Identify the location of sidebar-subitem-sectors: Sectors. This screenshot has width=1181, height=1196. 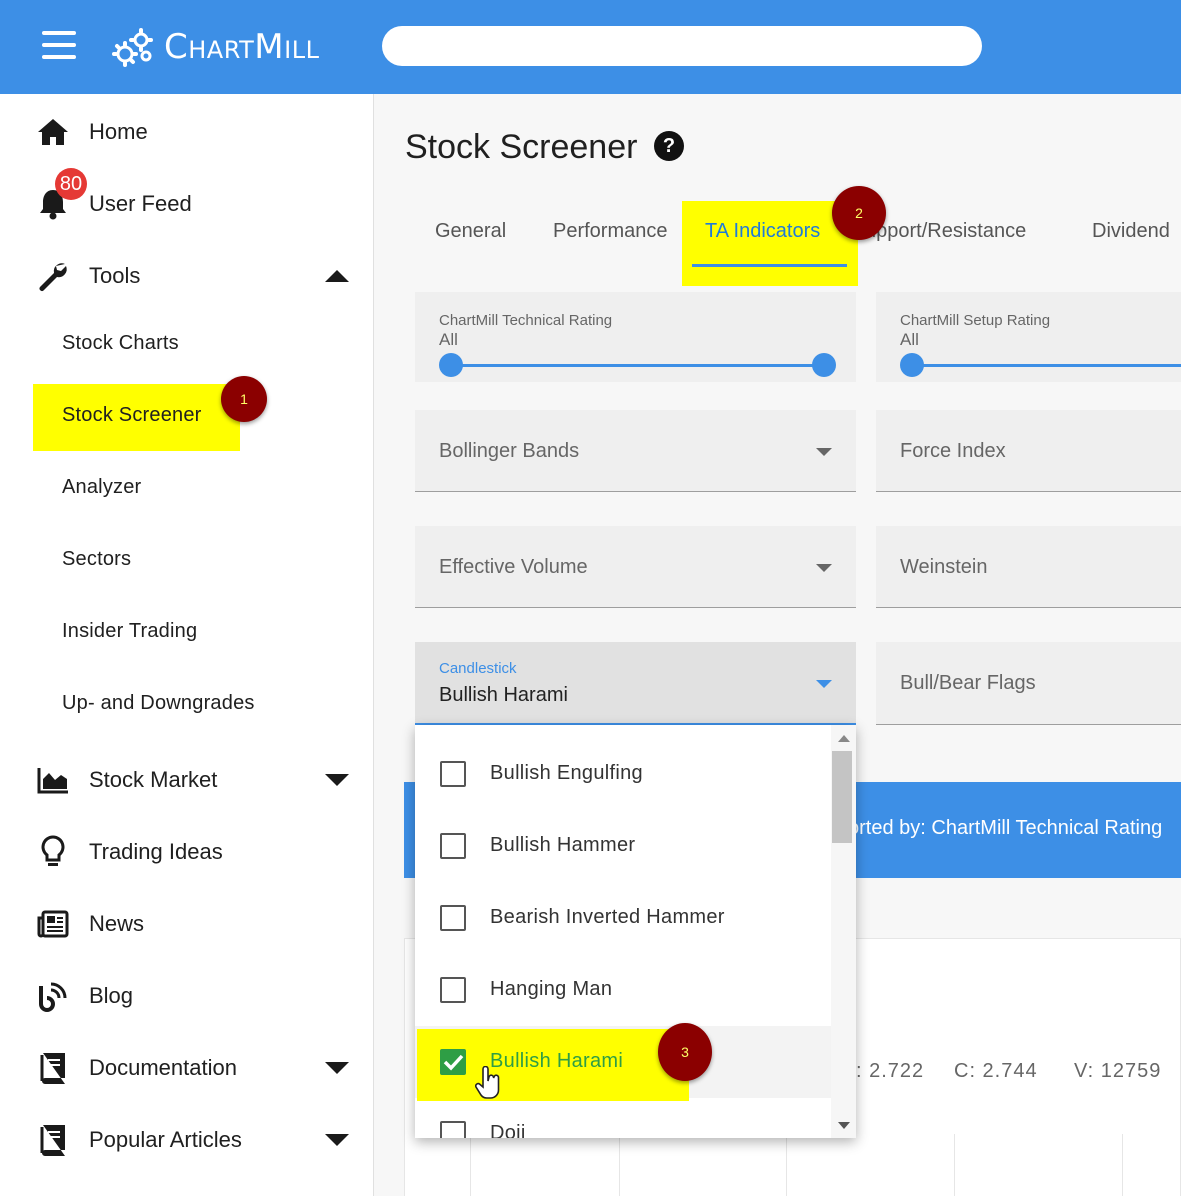
(187, 559).